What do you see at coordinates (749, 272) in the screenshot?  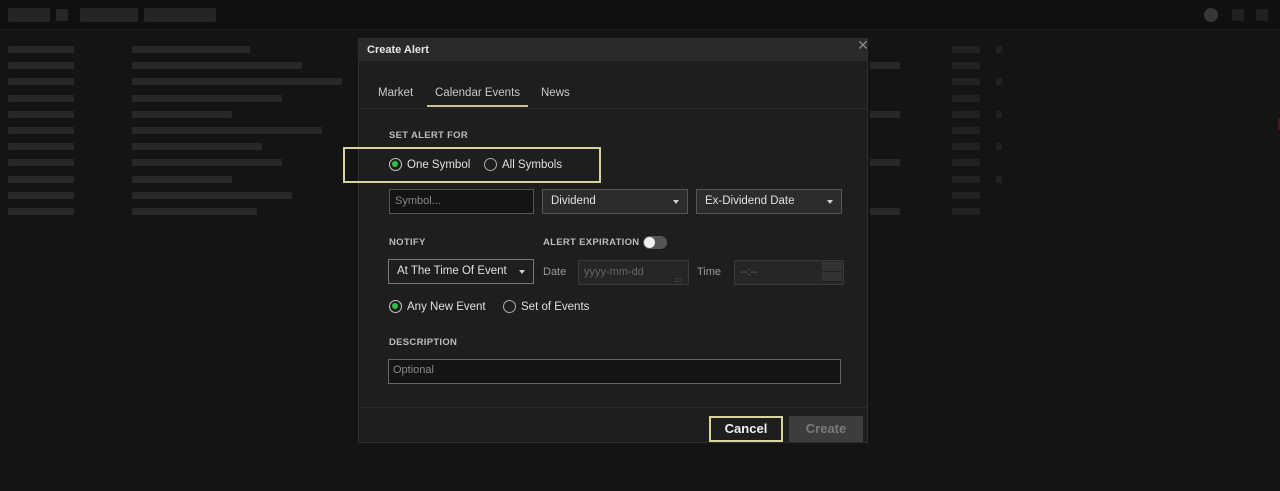 I see `time-placeholder: --:--` at bounding box center [749, 272].